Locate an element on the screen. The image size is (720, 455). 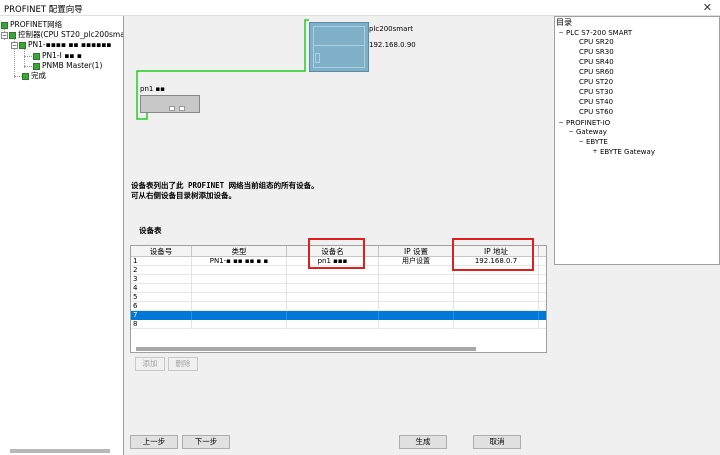
tree-node-device: − PN1-▪▪▪▪ ▪▪ ▪▪▪▪▪▪ is located at coordinates (61, 45).